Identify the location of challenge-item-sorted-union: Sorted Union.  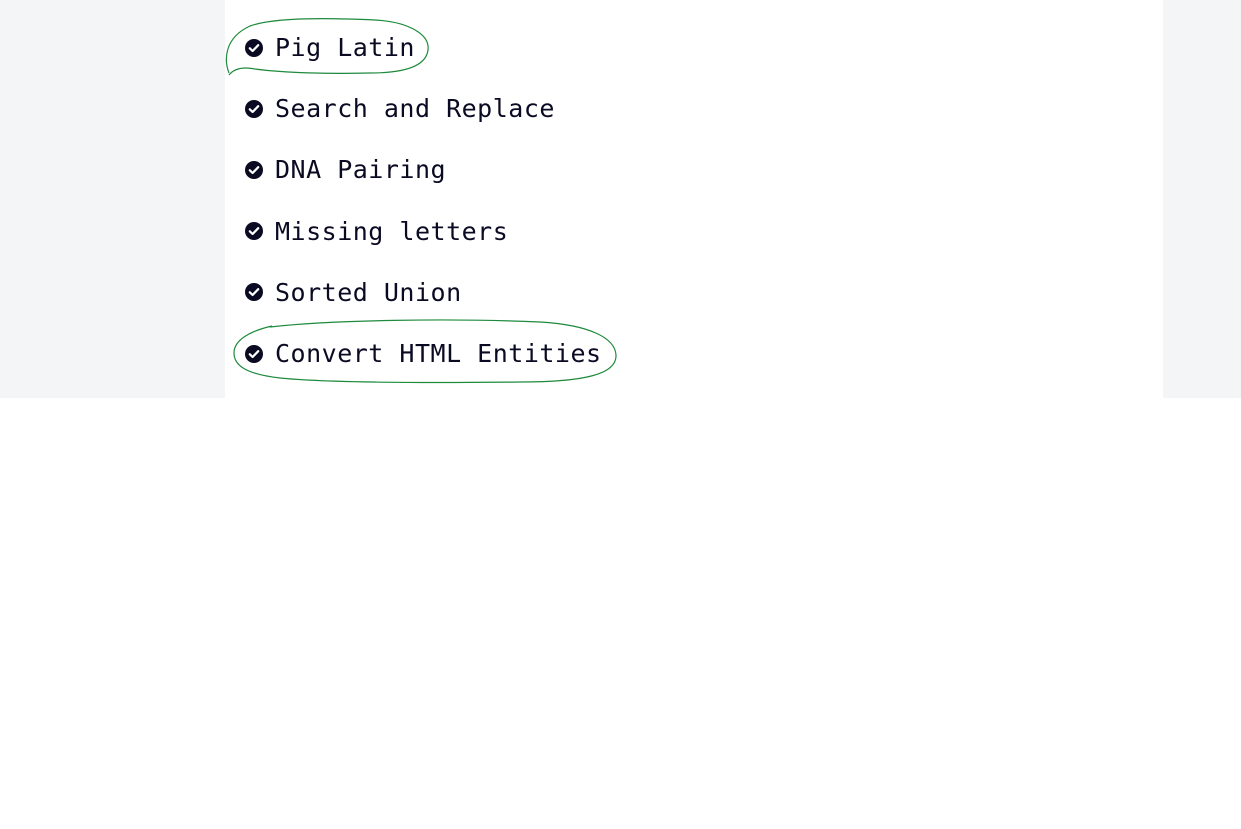
(423, 292).